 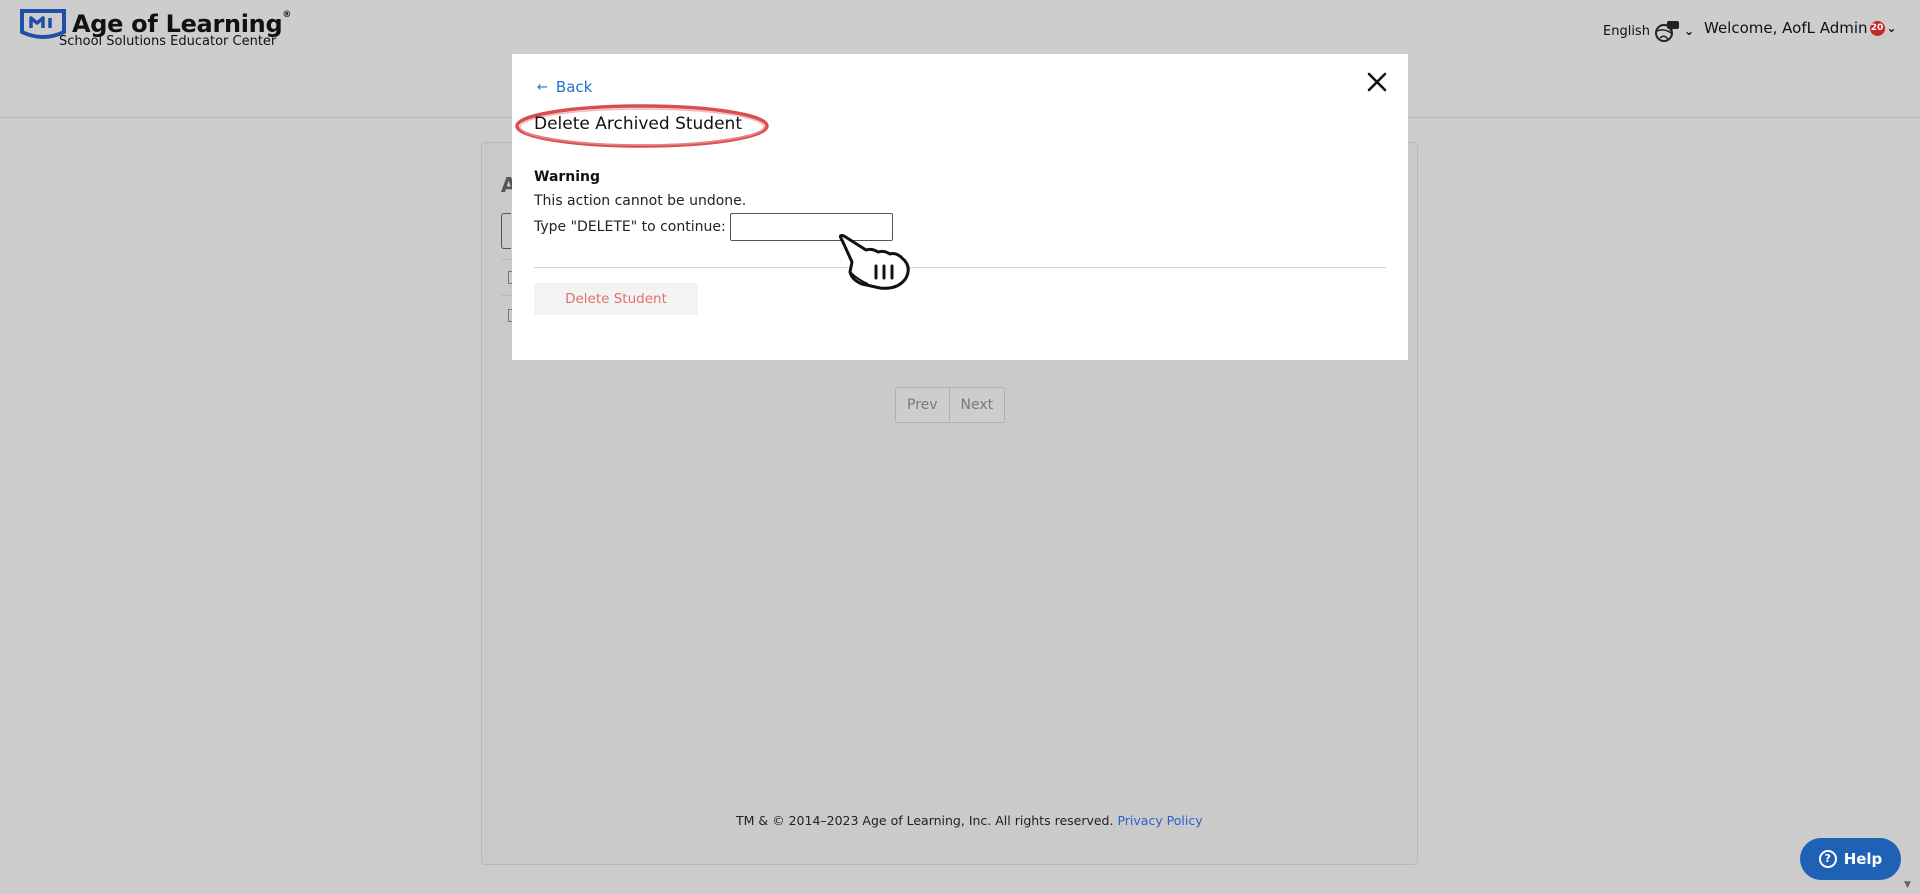 I want to click on brand-subtitle: School Solutions Educator Center, so click(x=168, y=41).